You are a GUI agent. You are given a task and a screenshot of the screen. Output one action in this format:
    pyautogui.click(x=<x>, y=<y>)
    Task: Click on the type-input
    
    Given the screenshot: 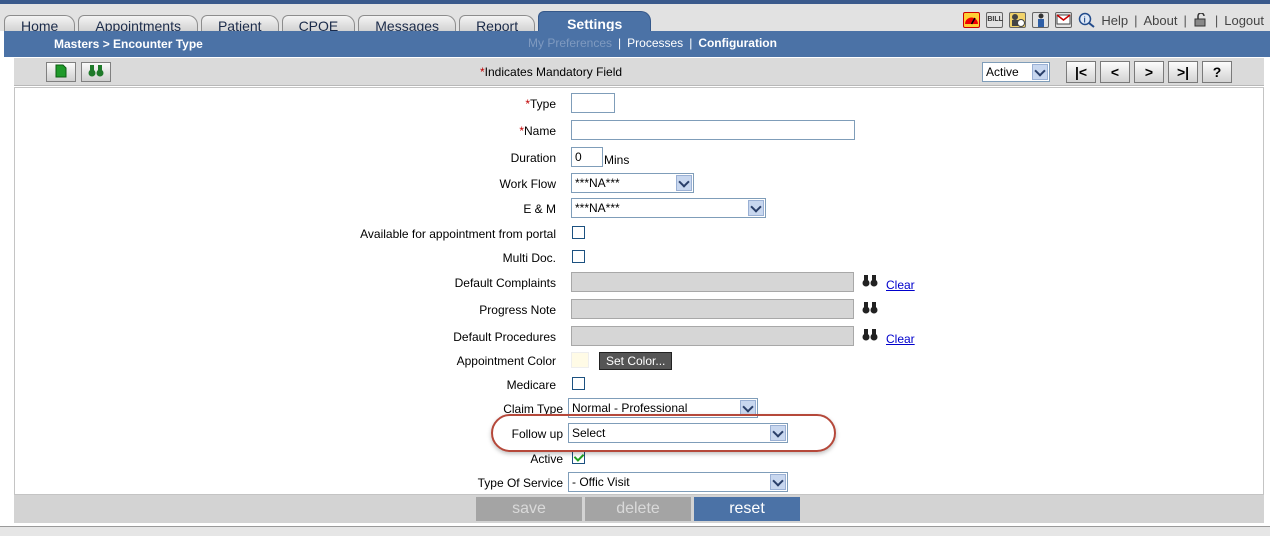 What is the action you would take?
    pyautogui.click(x=593, y=103)
    